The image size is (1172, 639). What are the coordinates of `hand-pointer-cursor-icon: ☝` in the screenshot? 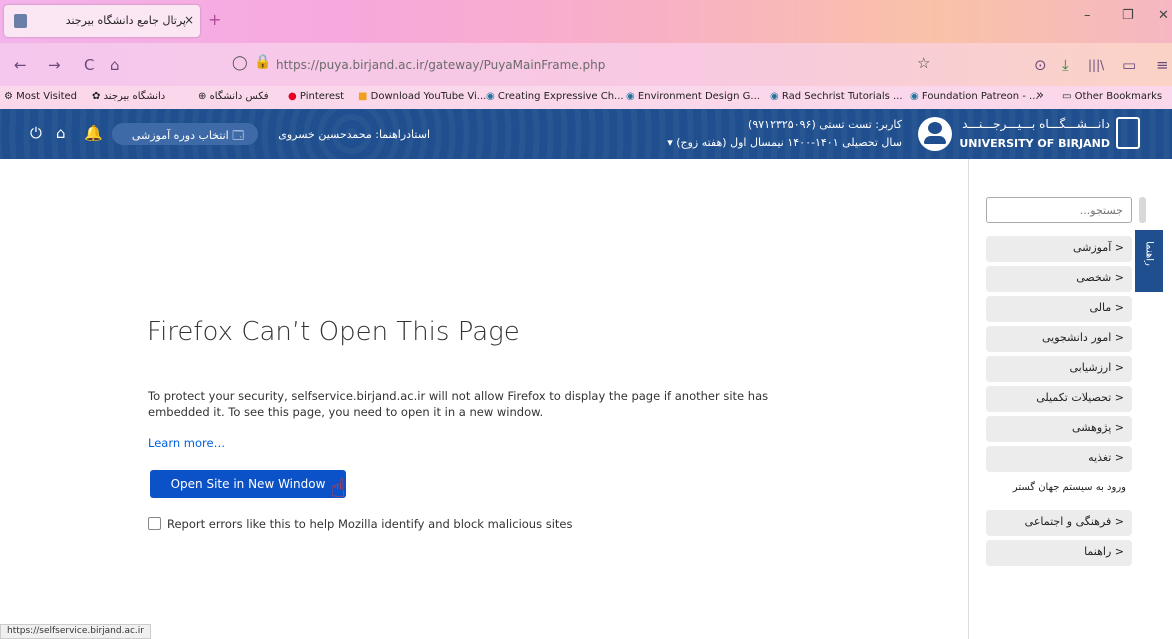 It's located at (338, 489).